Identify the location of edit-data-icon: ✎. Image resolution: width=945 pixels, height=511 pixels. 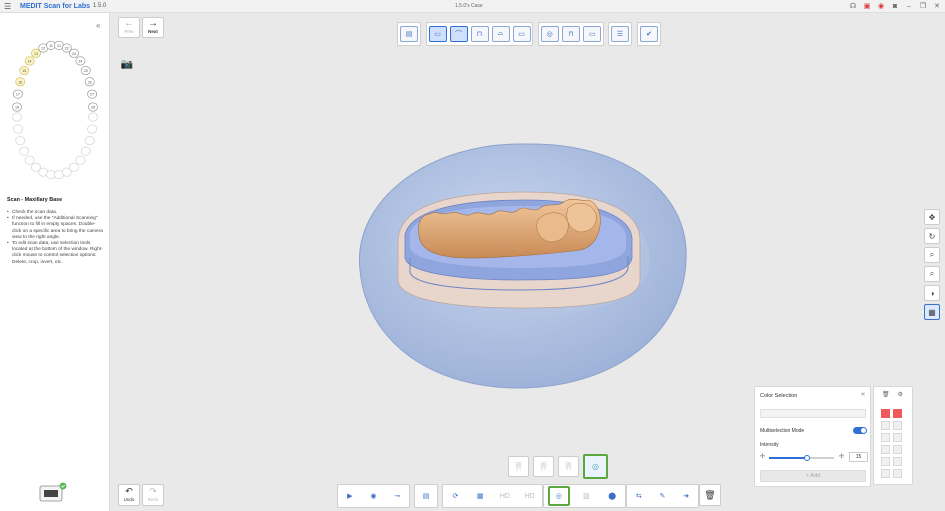
(662, 496).